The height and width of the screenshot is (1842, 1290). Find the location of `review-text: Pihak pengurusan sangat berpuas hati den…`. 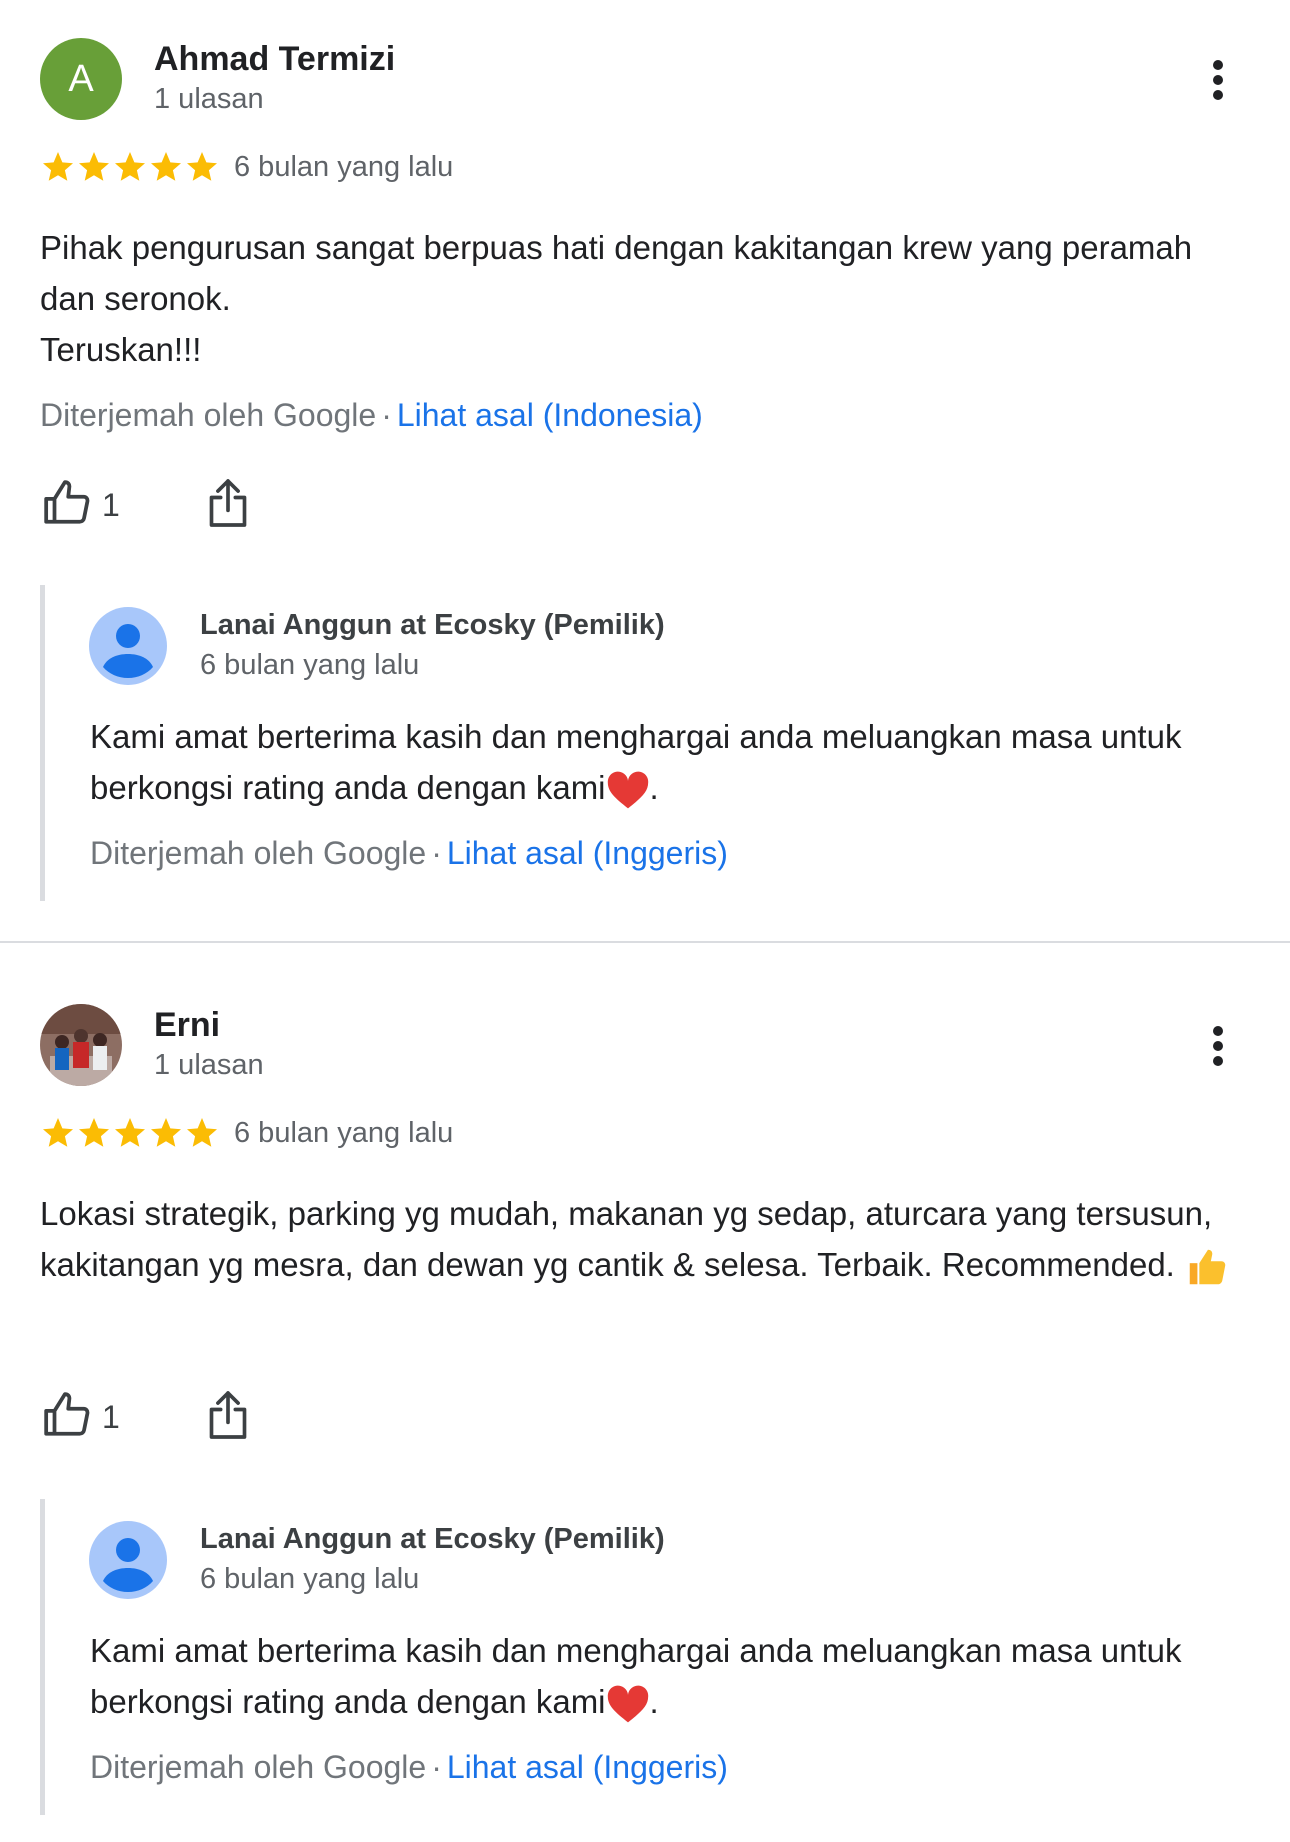

review-text: Pihak pengurusan sangat berpuas hati den… is located at coordinates (635, 298).